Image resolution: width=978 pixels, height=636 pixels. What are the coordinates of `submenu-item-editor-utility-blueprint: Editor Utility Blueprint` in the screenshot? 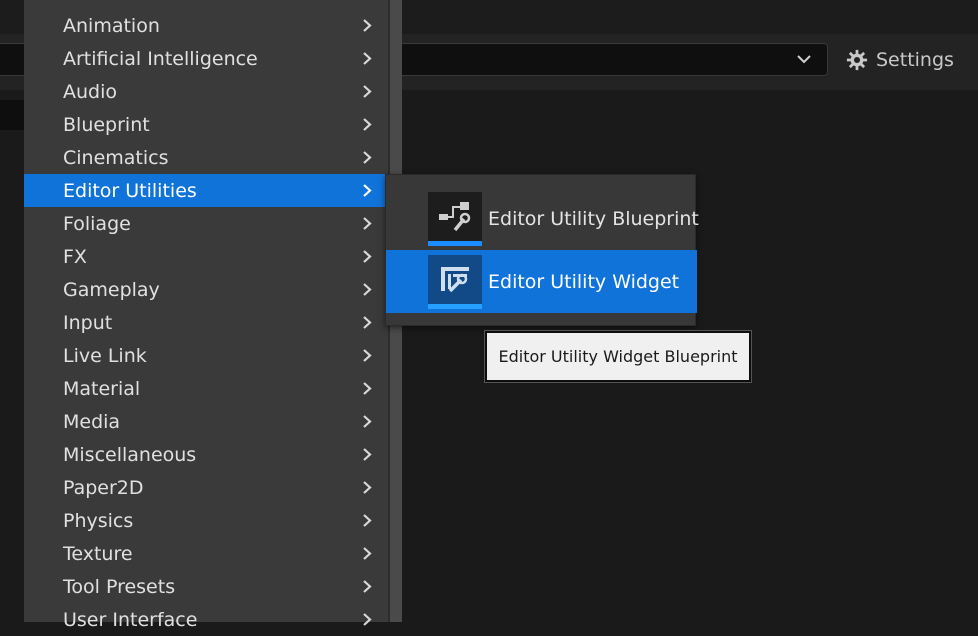 It's located at (542, 218).